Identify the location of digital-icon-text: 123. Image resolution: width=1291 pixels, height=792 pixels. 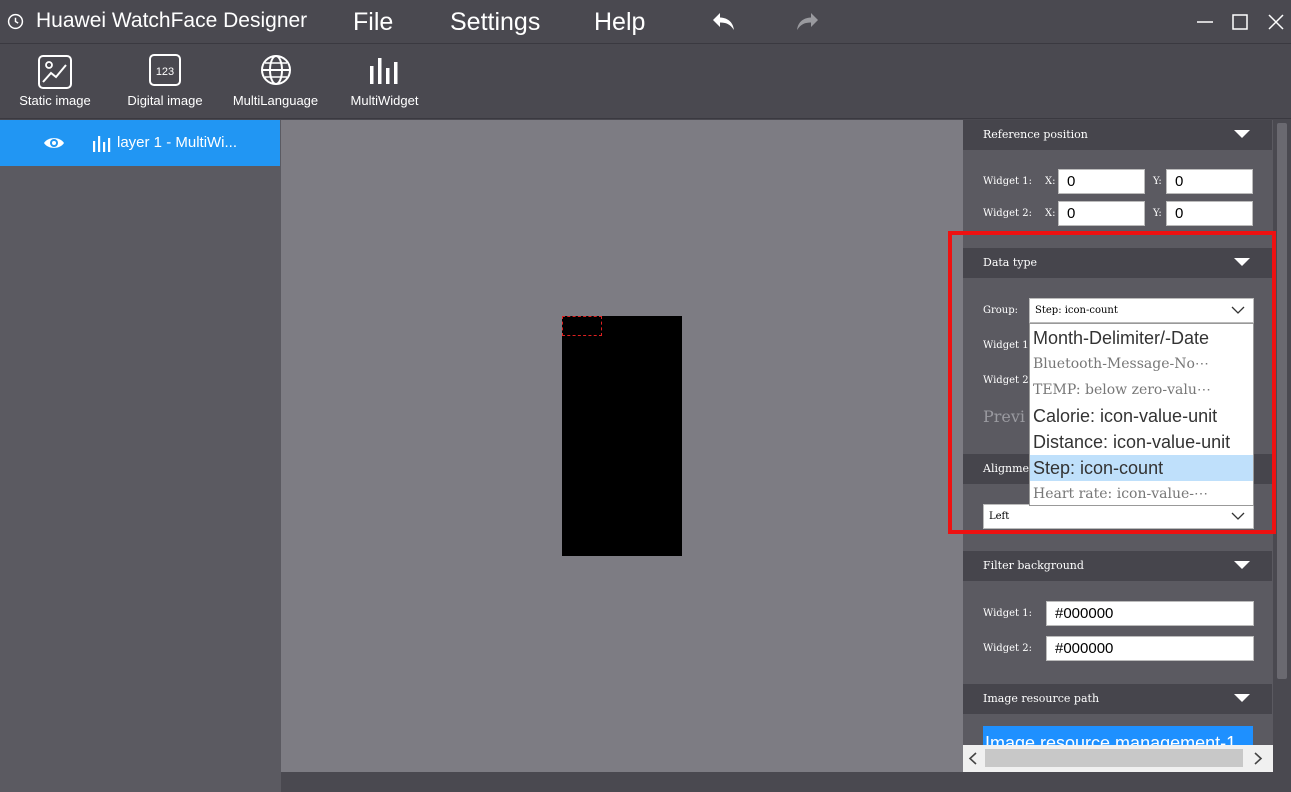
(165, 72).